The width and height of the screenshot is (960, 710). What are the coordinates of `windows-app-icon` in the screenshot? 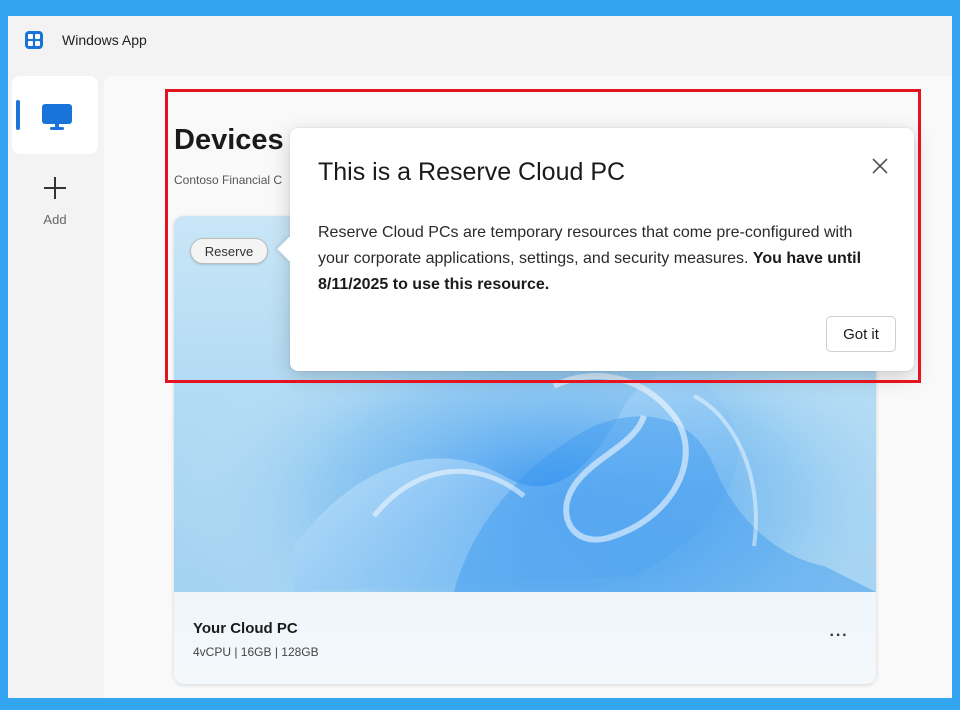 It's located at (34, 40).